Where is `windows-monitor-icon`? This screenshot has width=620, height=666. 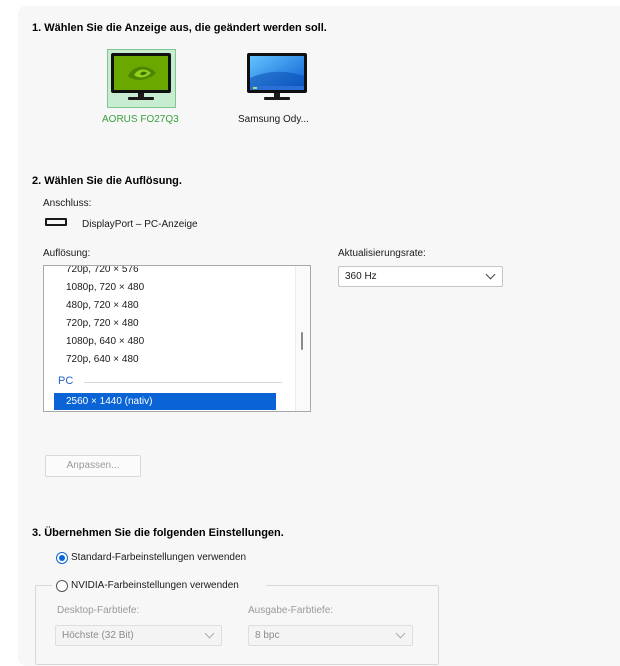
windows-monitor-icon is located at coordinates (277, 77).